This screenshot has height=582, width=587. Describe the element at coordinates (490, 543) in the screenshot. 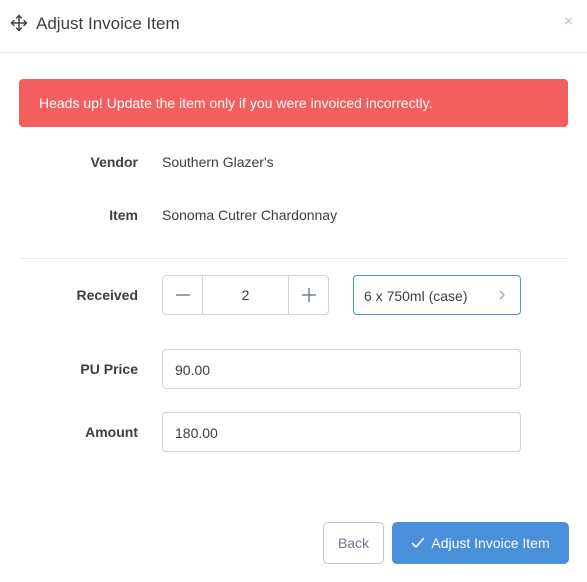

I see `adjust-invoice-item-label: Adjust Invoice Item` at that location.